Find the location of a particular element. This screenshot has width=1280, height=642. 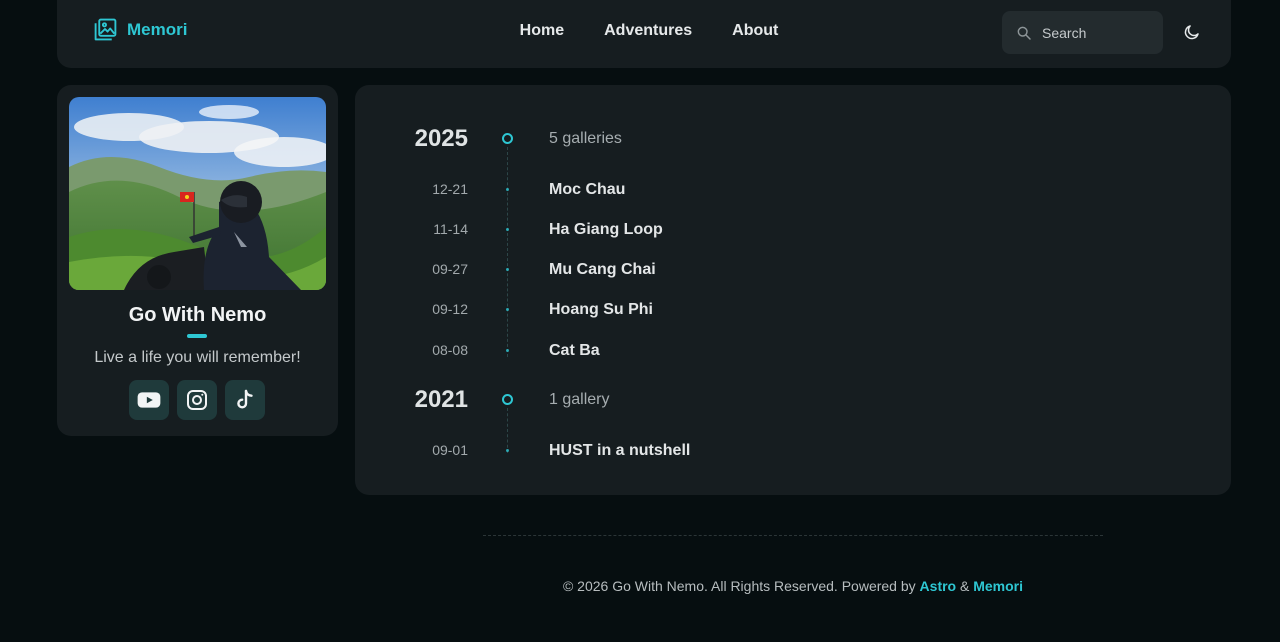

memori-link: Memori is located at coordinates (998, 586).